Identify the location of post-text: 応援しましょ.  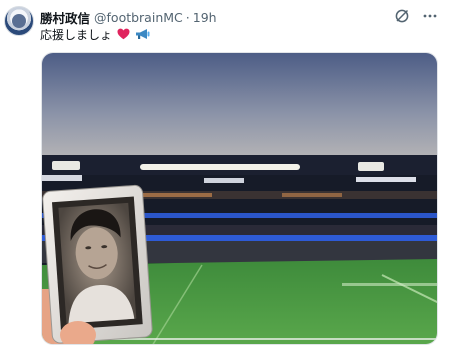
(95, 34).